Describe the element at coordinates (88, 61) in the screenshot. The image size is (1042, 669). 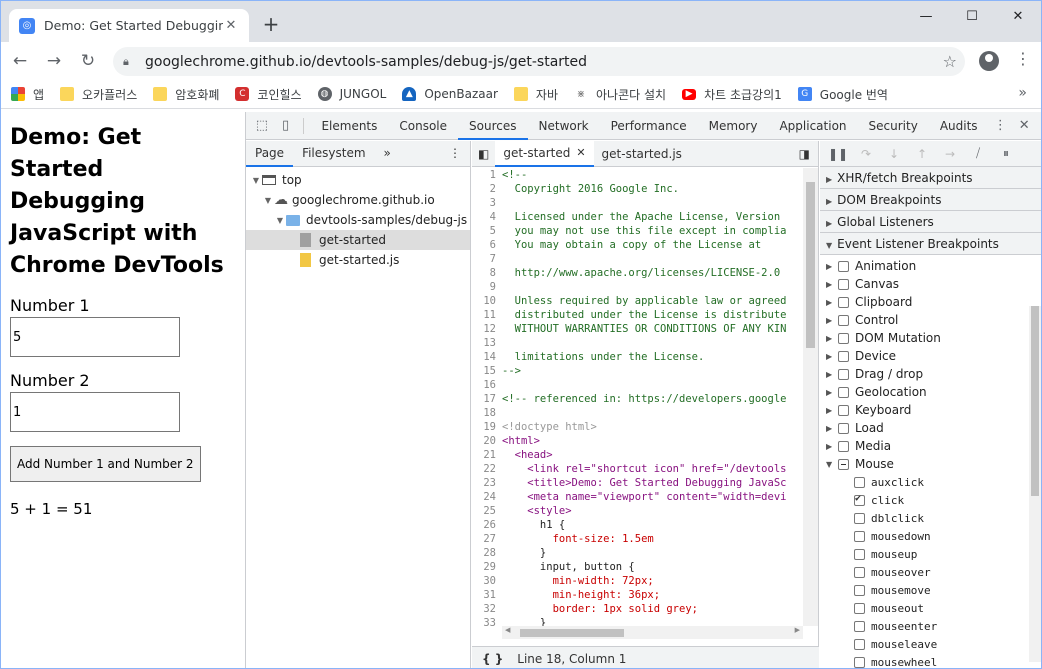
I see `reload-icon: ↻` at that location.